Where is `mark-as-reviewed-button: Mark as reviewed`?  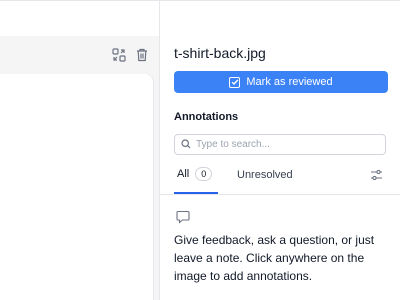 mark-as-reviewed-button: Mark as reviewed is located at coordinates (281, 82).